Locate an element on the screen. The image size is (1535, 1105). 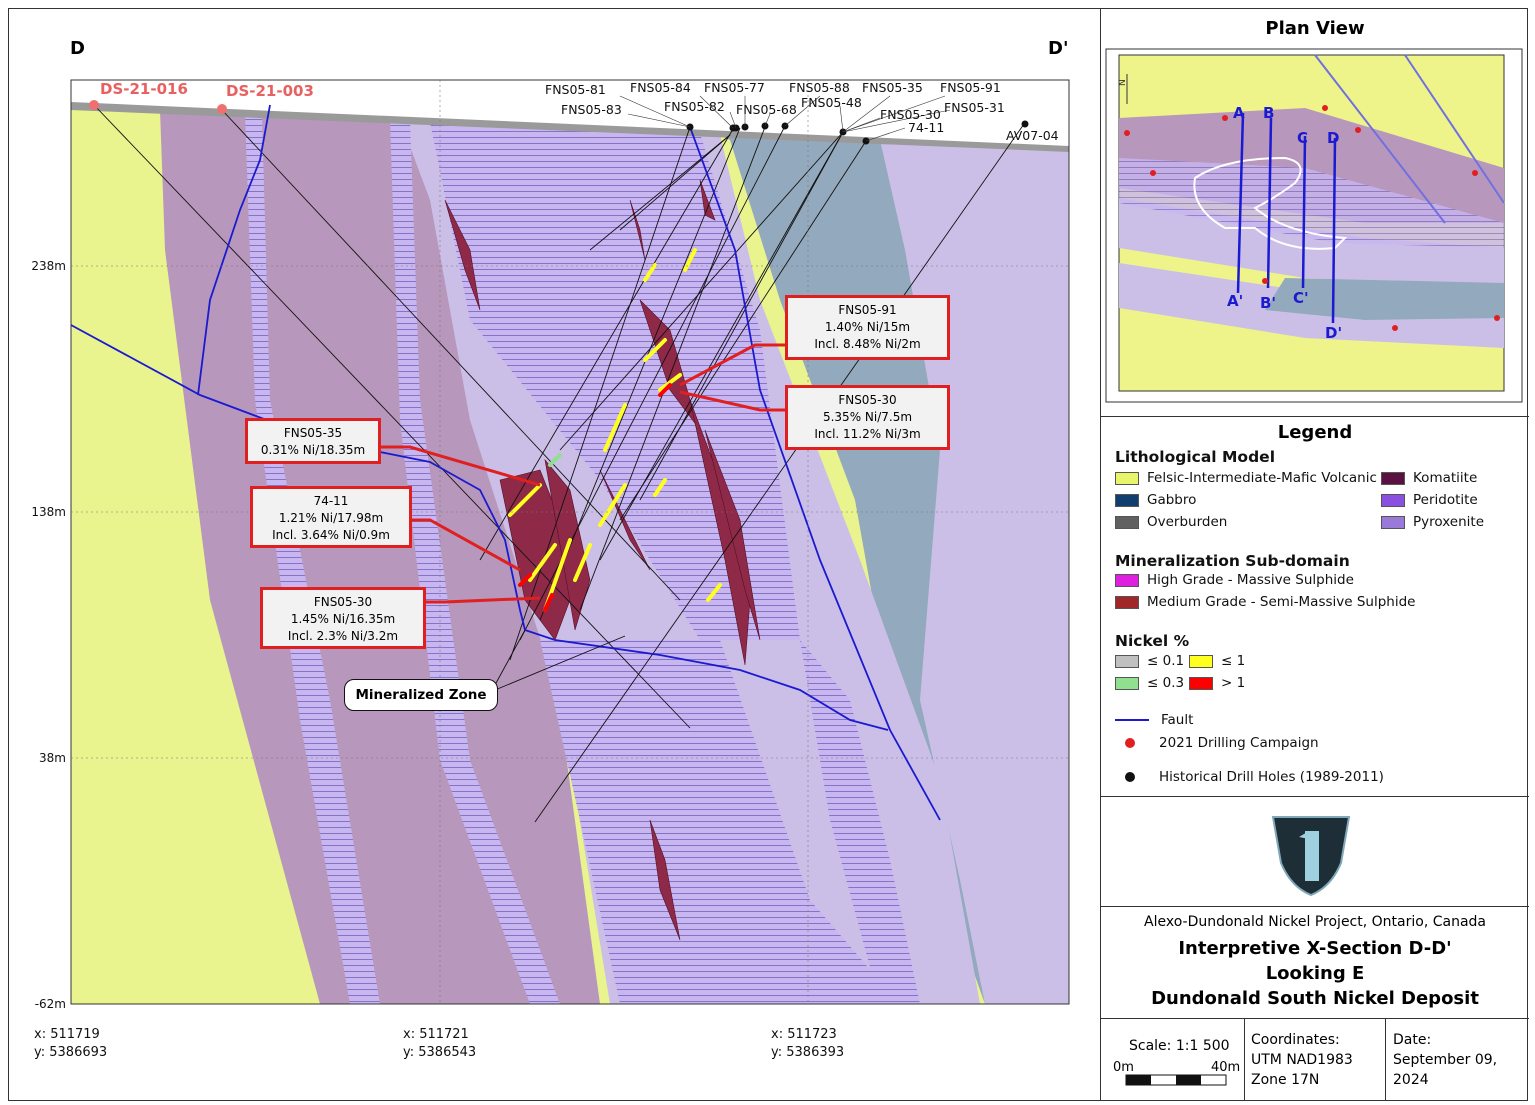
hole-label: FNS05-82 is located at coordinates (694, 106).